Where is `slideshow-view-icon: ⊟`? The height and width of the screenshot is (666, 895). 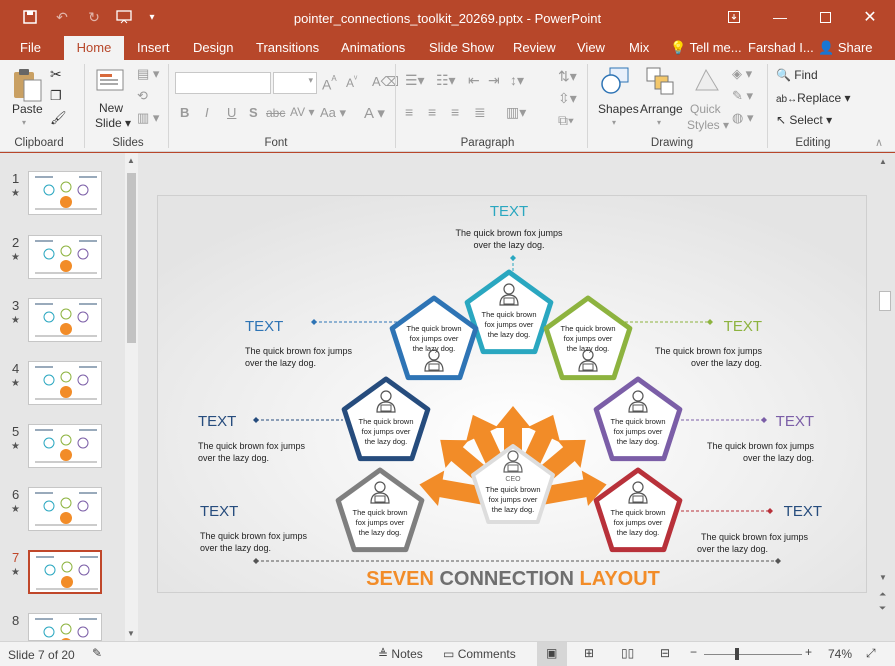 slideshow-view-icon: ⊟ is located at coordinates (665, 653).